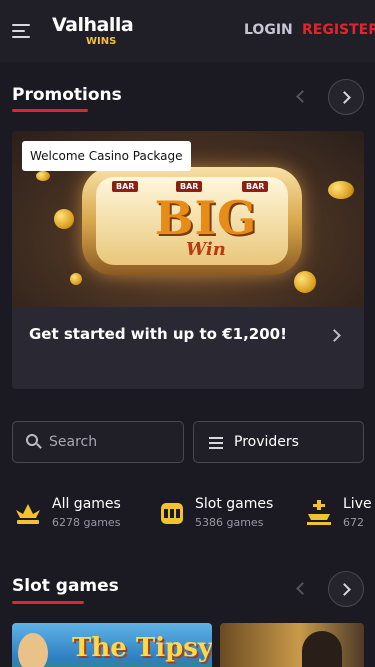 The width and height of the screenshot is (375, 667). I want to click on slot-games-next-button, so click(346, 589).